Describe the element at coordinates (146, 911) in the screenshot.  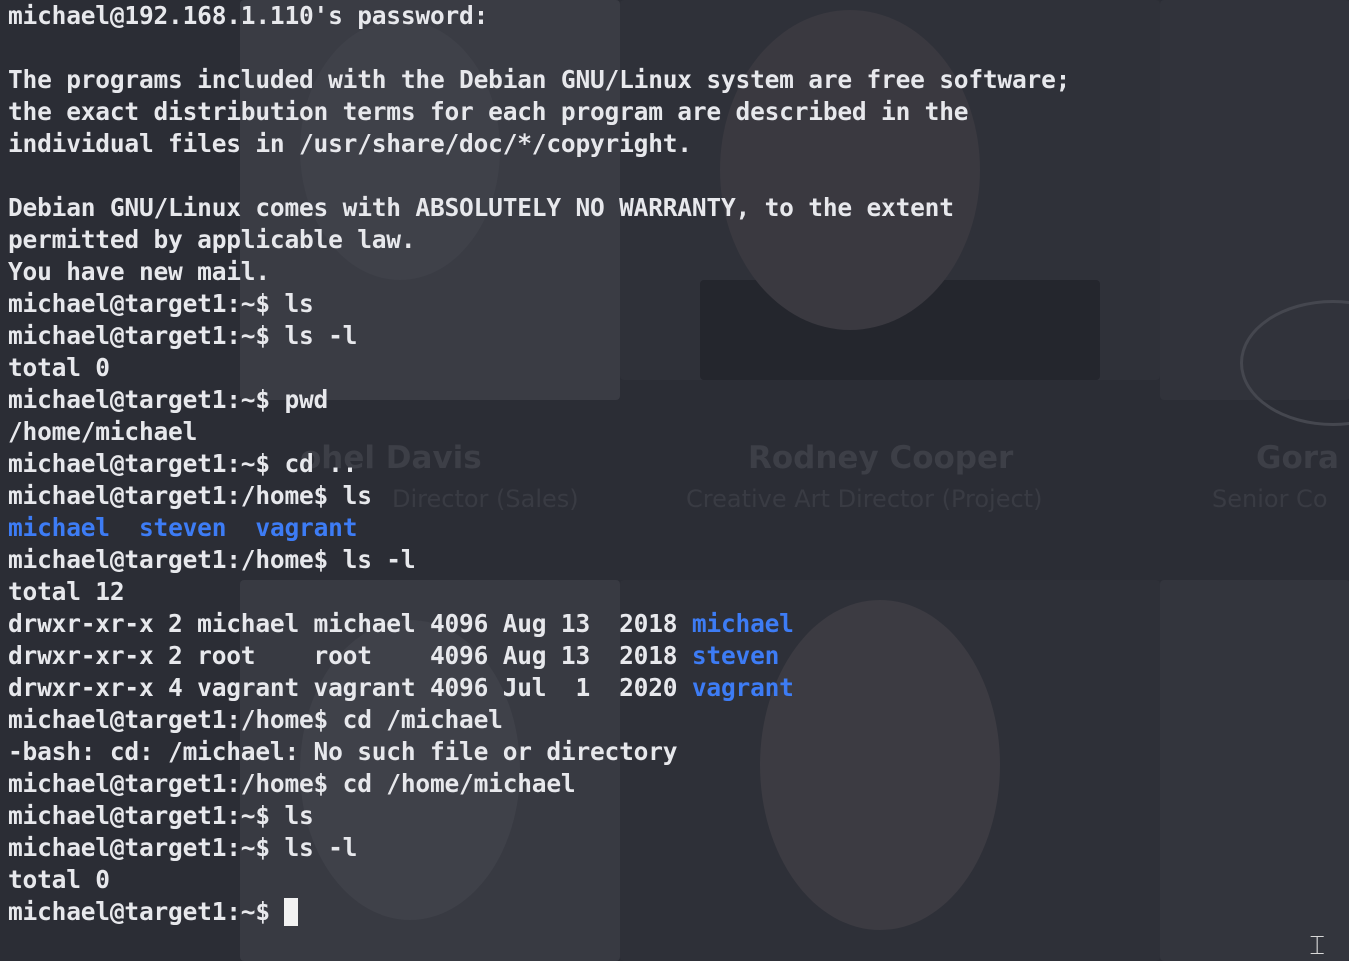
I see `shell-prompt: michael@target1:~$` at that location.